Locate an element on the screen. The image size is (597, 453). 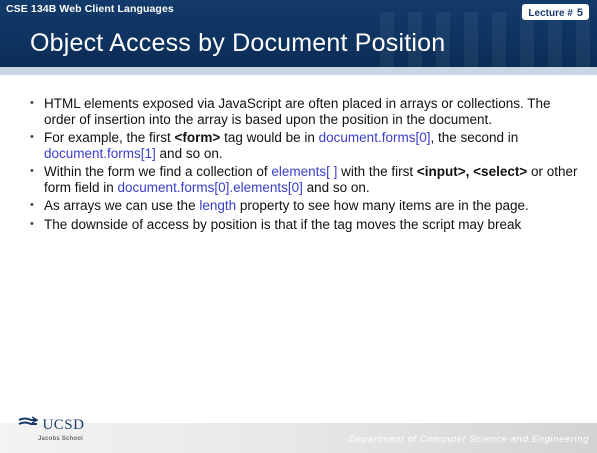
lecture-badge: Lecture #5 is located at coordinates (555, 12).